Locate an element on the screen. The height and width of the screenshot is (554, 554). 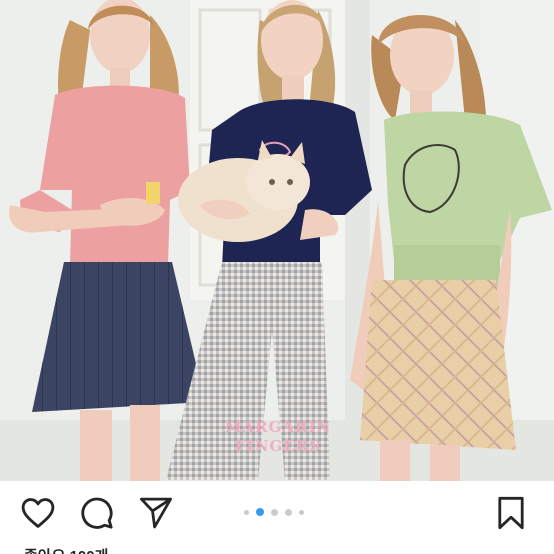
brand-watermark: MARGARIN FINGERS is located at coordinates (278, 437).